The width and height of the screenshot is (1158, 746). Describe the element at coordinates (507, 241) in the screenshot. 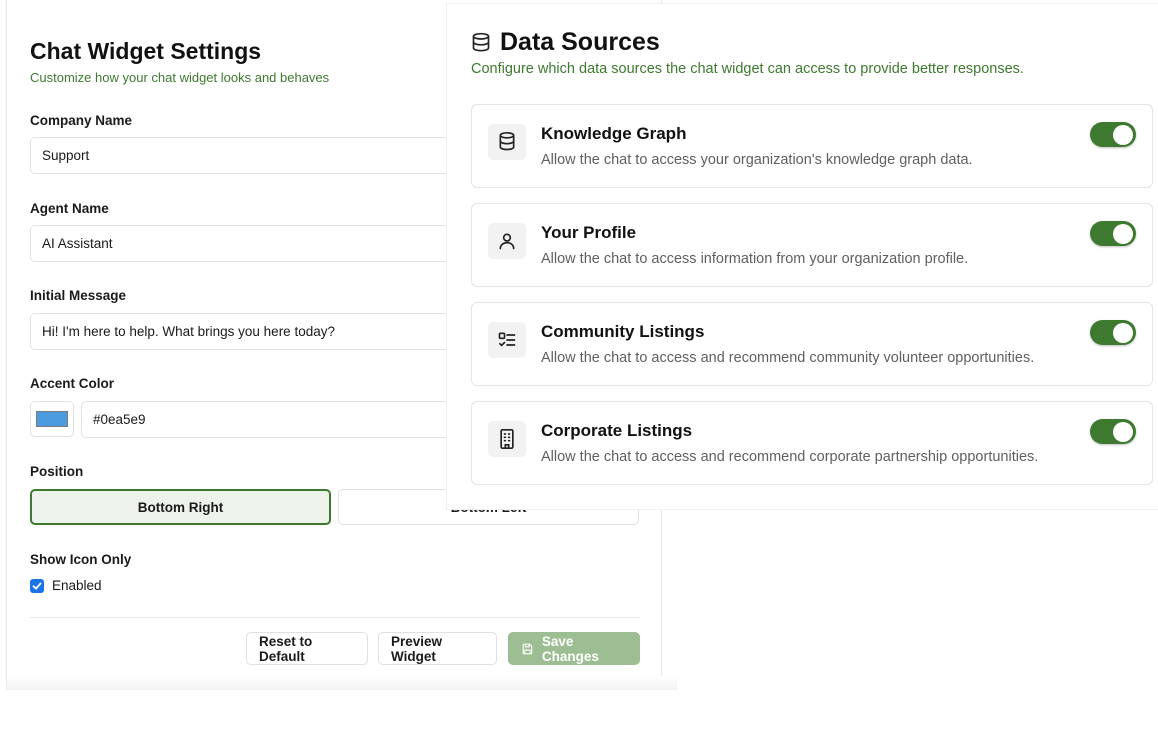

I see `user-icon` at that location.